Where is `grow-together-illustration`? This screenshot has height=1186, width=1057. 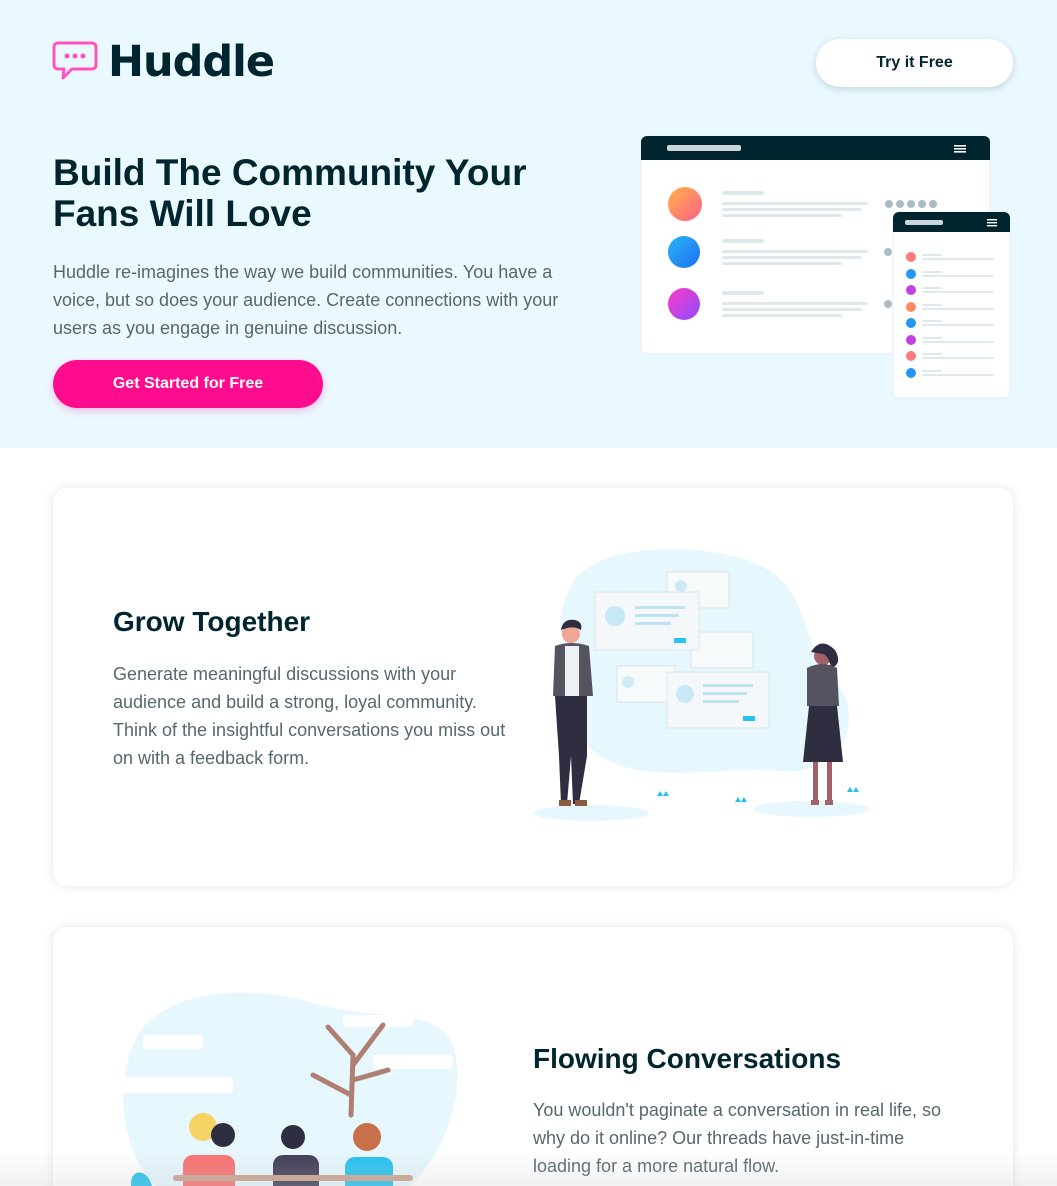 grow-together-illustration is located at coordinates (701, 685).